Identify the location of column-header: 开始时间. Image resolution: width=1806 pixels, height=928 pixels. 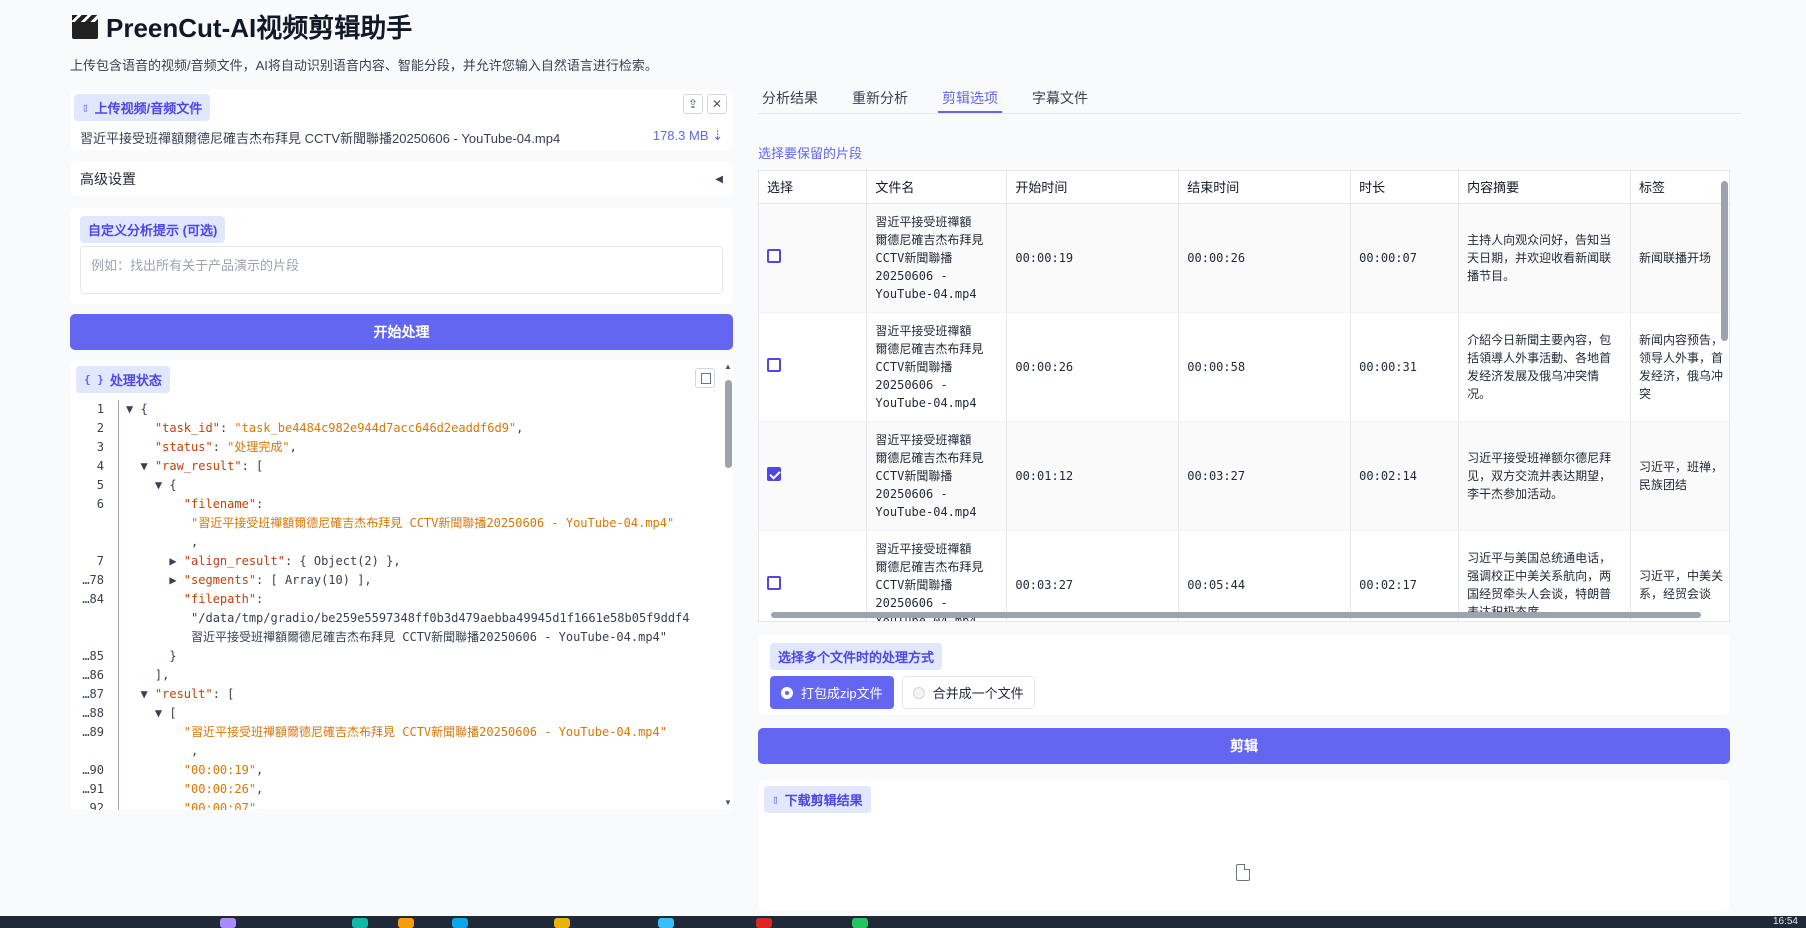
(1093, 187).